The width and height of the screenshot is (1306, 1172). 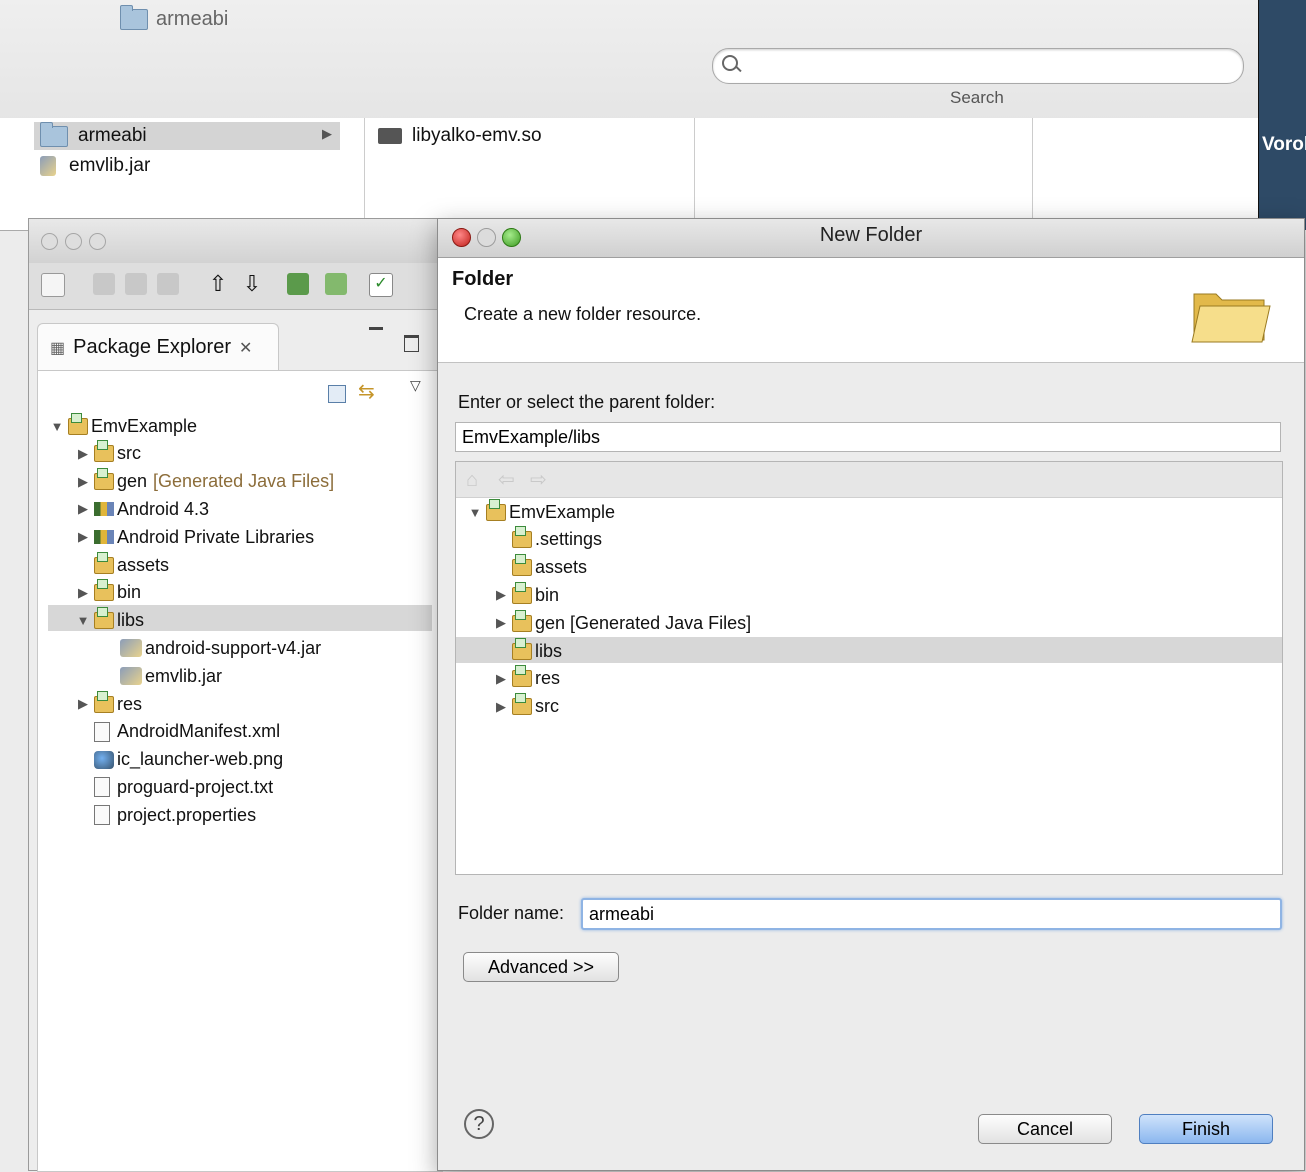 I want to click on advanced-button: Advanced >>, so click(x=541, y=967).